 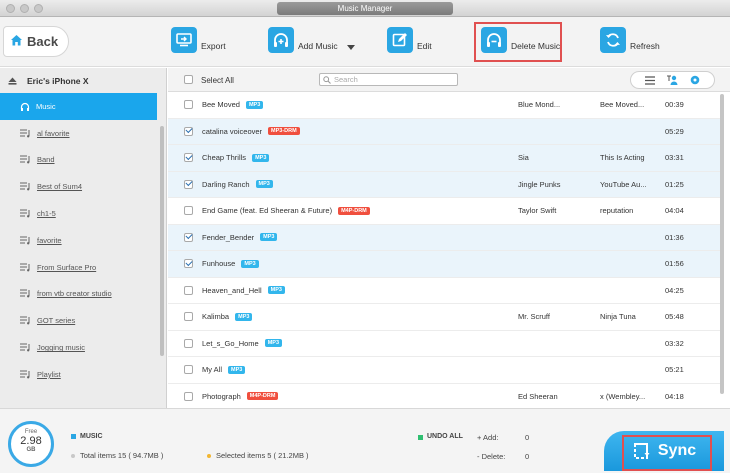 I want to click on sidebar-item-playlist: from vtb creator studio, so click(x=83, y=294).